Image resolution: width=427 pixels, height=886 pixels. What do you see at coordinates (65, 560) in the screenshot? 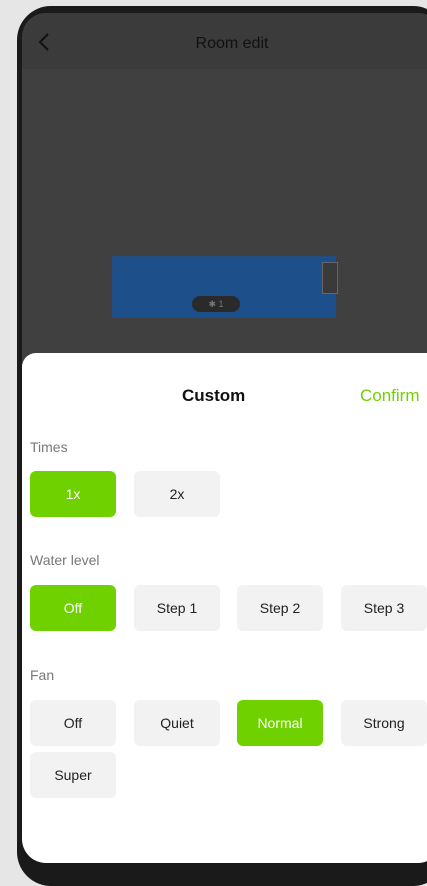
I see `water-level-label: Water level` at bounding box center [65, 560].